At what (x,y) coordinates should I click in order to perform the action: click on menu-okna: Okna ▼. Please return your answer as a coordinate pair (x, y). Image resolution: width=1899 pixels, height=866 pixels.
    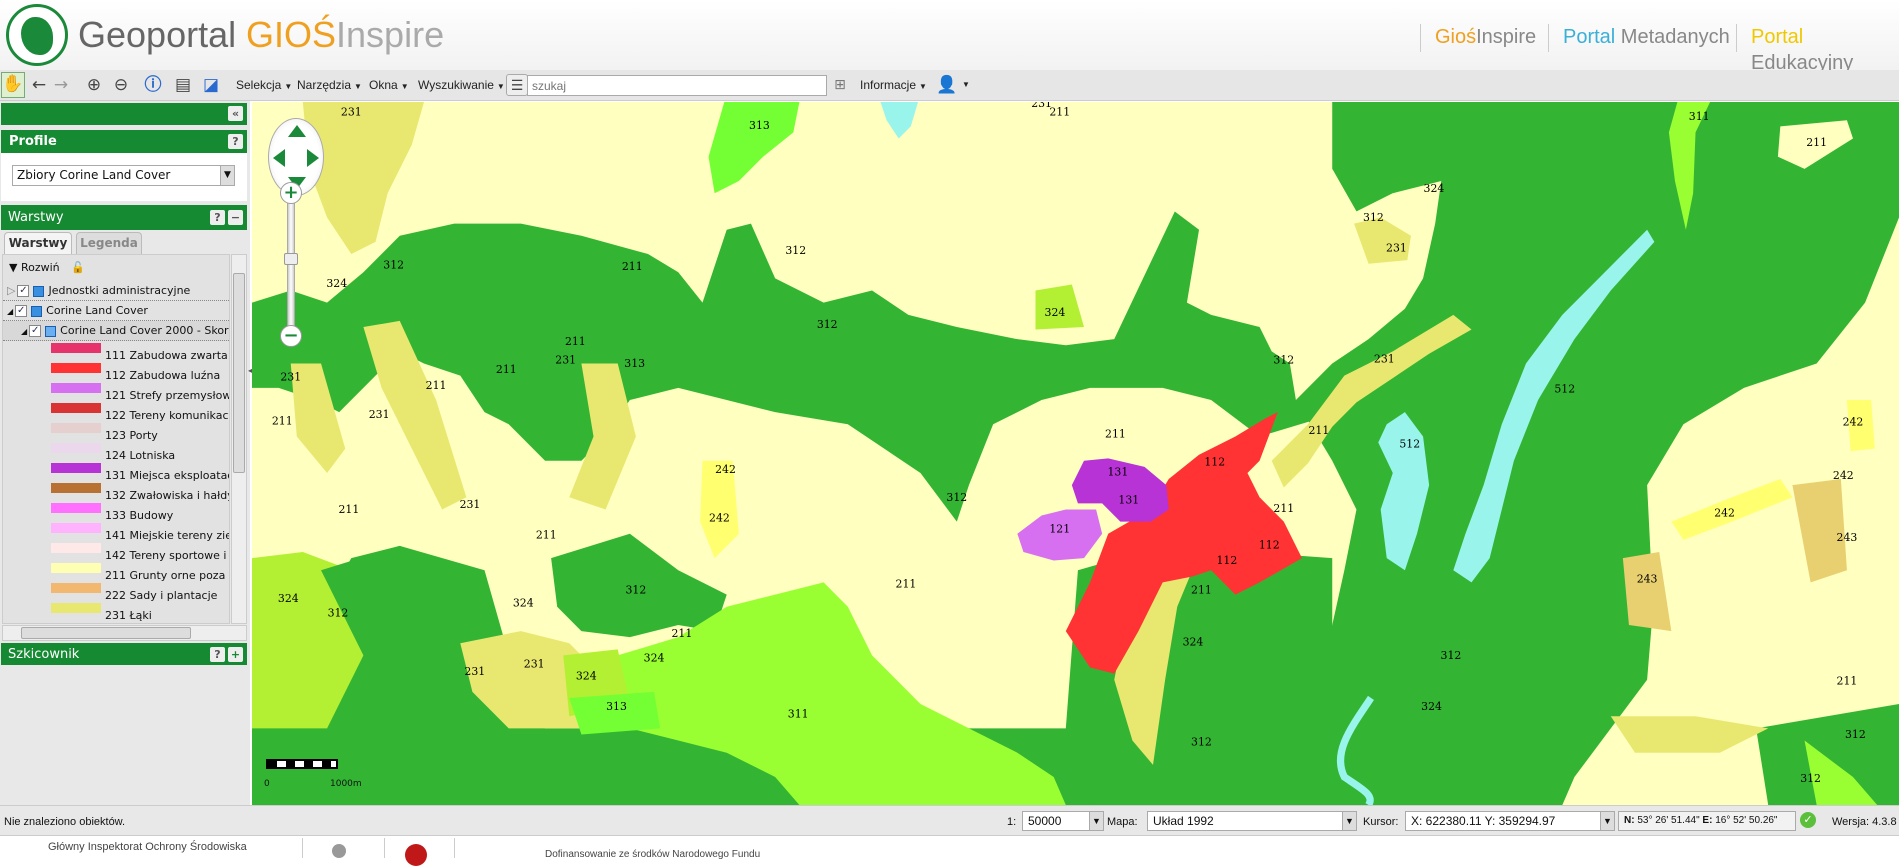
    Looking at the image, I should click on (389, 85).